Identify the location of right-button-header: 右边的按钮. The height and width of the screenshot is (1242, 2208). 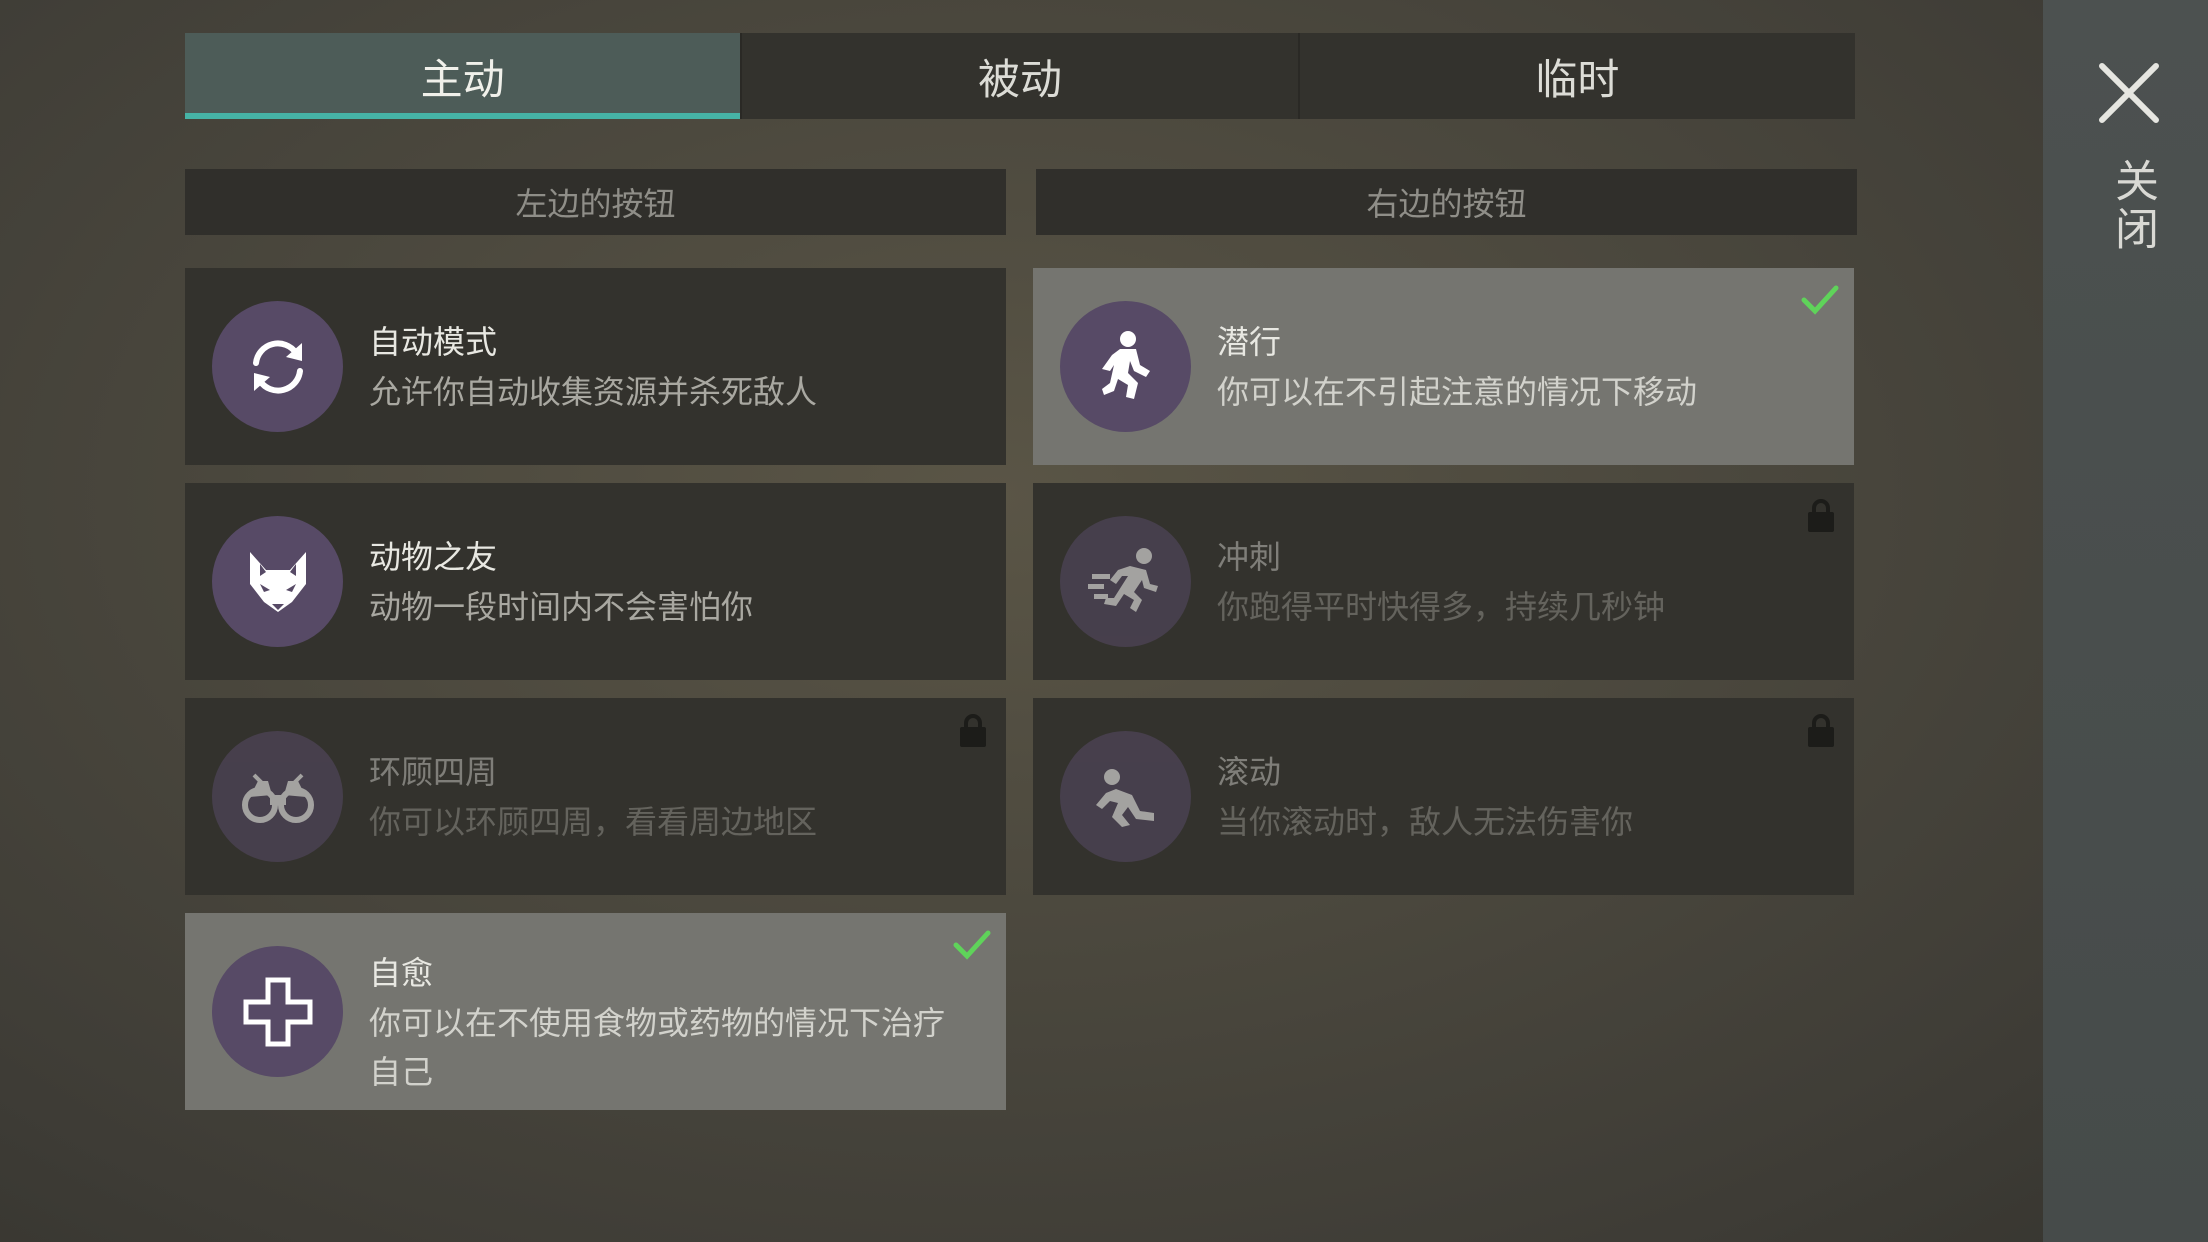
(1446, 202).